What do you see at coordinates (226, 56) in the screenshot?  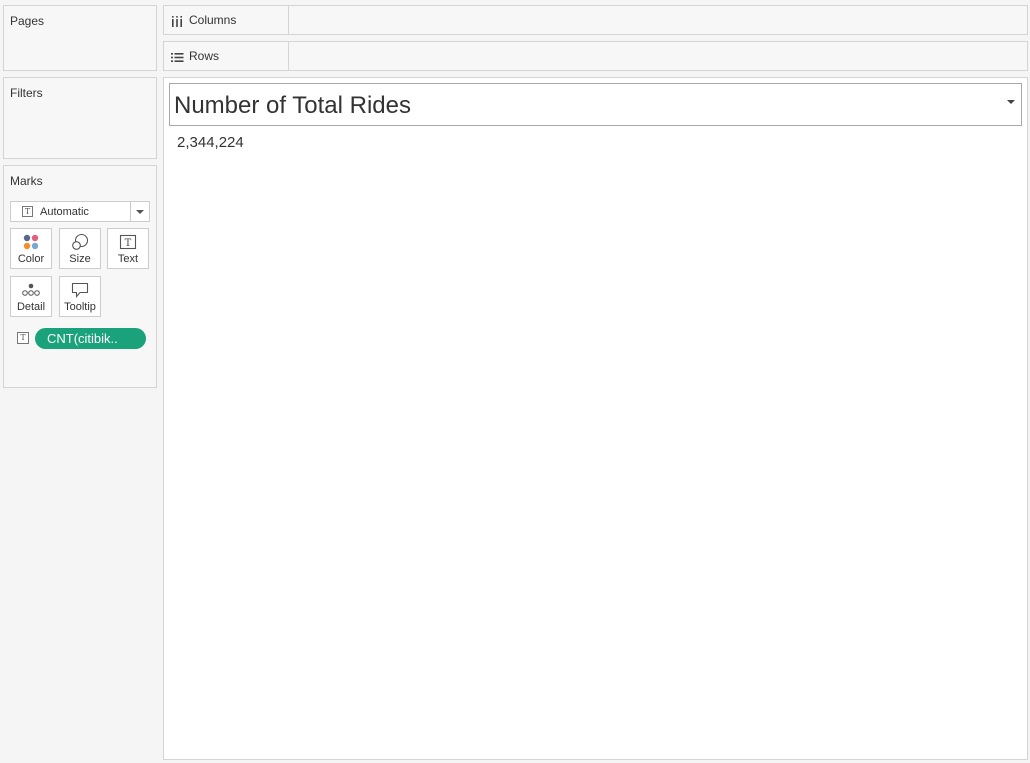 I see `rows-shelf-header: Rows` at bounding box center [226, 56].